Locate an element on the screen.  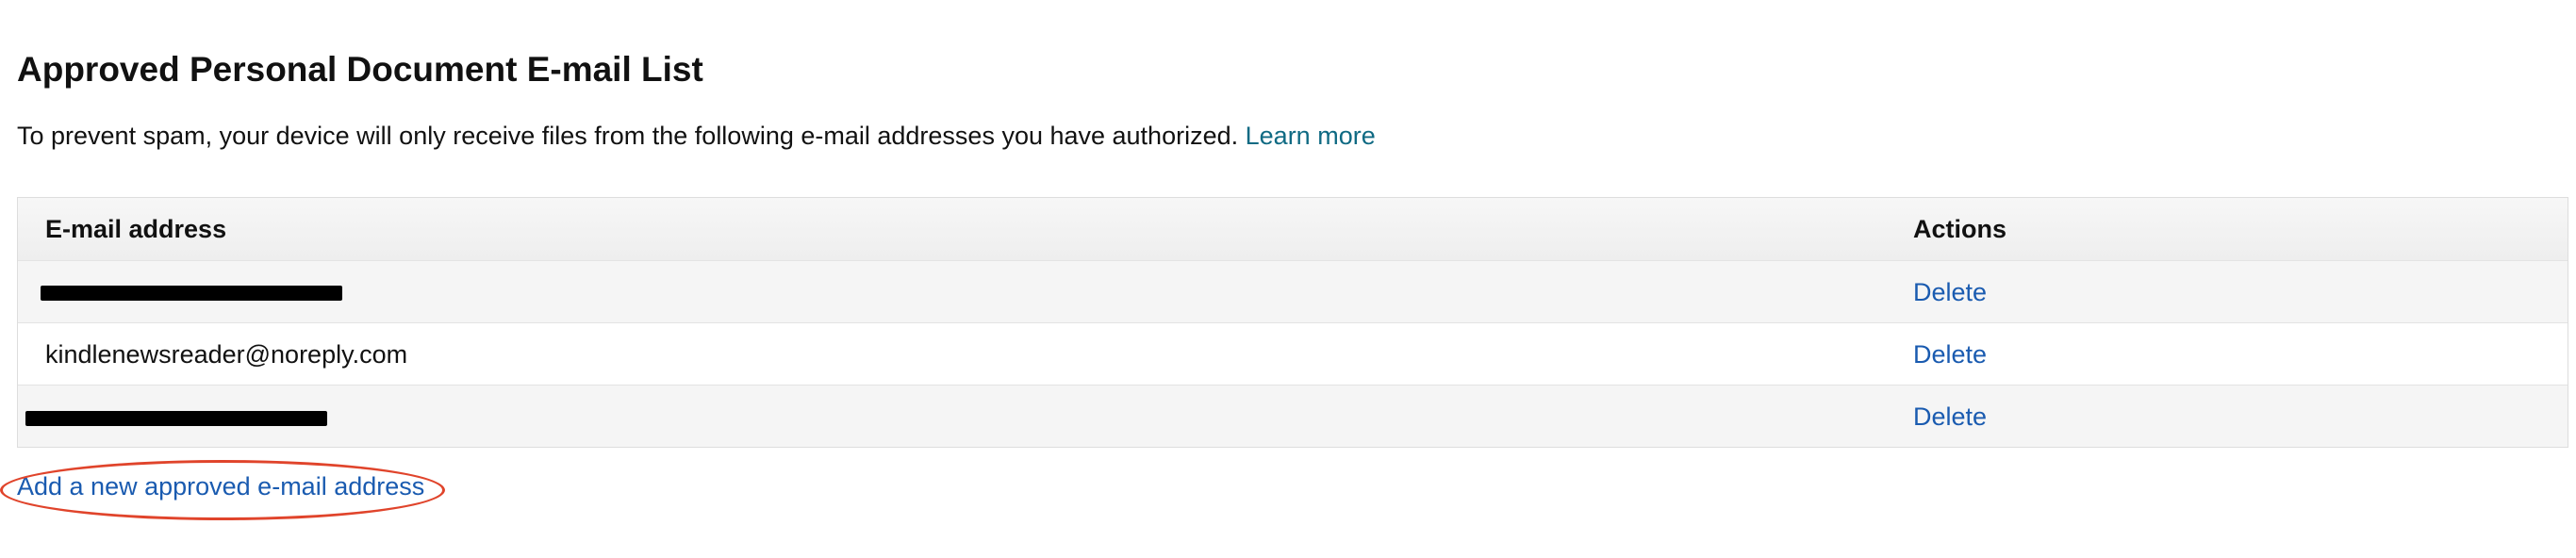
table-header-row: E-mail address Actions is located at coordinates (1293, 229).